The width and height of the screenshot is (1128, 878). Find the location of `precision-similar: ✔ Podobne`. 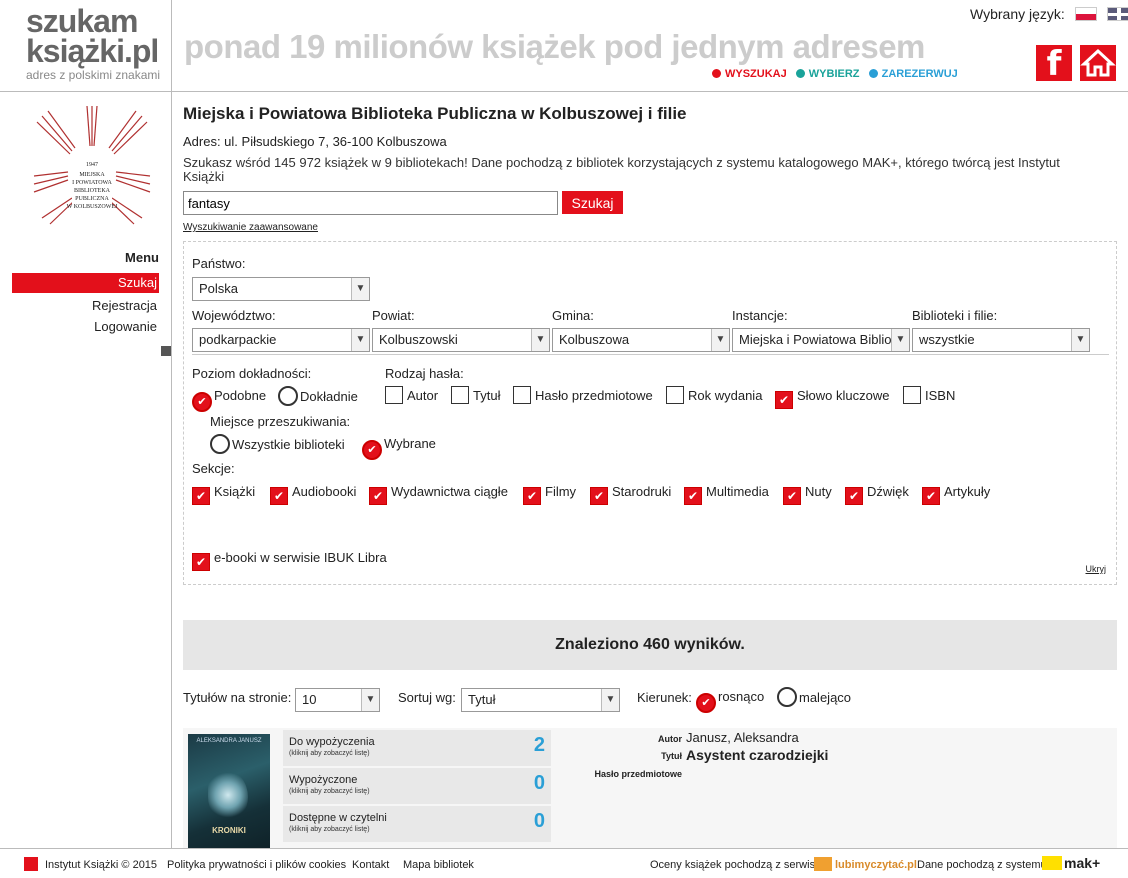

precision-similar: ✔ Podobne is located at coordinates (229, 399).